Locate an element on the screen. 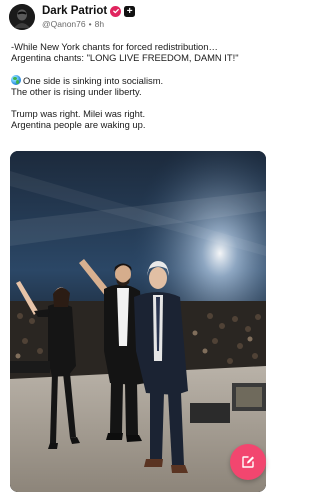 The image size is (320, 500). avatar-icon is located at coordinates (22, 17).